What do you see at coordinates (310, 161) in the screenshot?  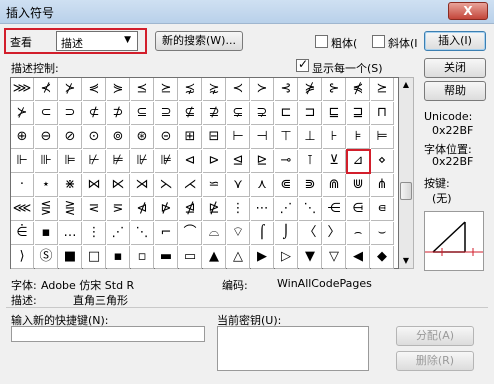 I see `symbol-cell: ⊺` at bounding box center [310, 161].